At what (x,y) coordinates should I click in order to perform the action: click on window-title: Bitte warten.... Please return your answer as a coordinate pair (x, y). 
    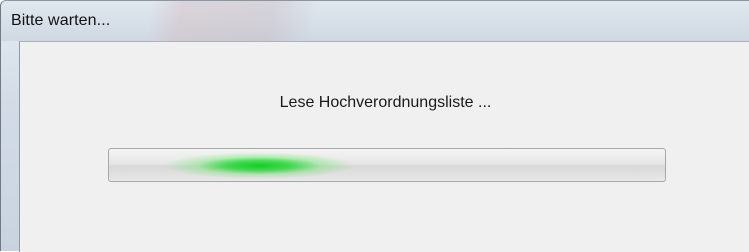
    Looking at the image, I should click on (61, 20).